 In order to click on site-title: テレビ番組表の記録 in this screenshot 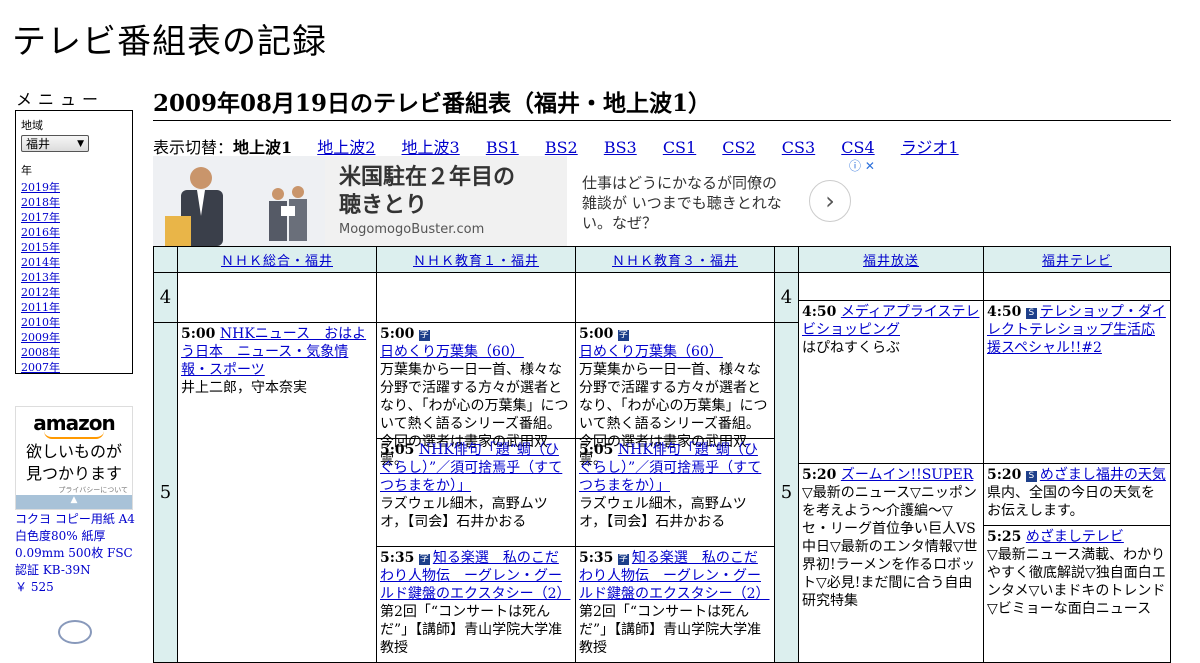, I will do `click(169, 42)`.